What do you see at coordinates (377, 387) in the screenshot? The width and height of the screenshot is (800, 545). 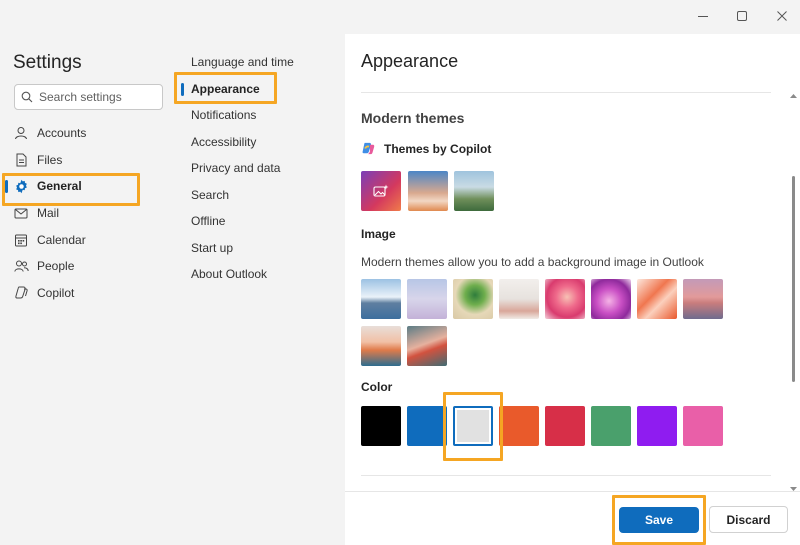 I see `color-label: Color` at bounding box center [377, 387].